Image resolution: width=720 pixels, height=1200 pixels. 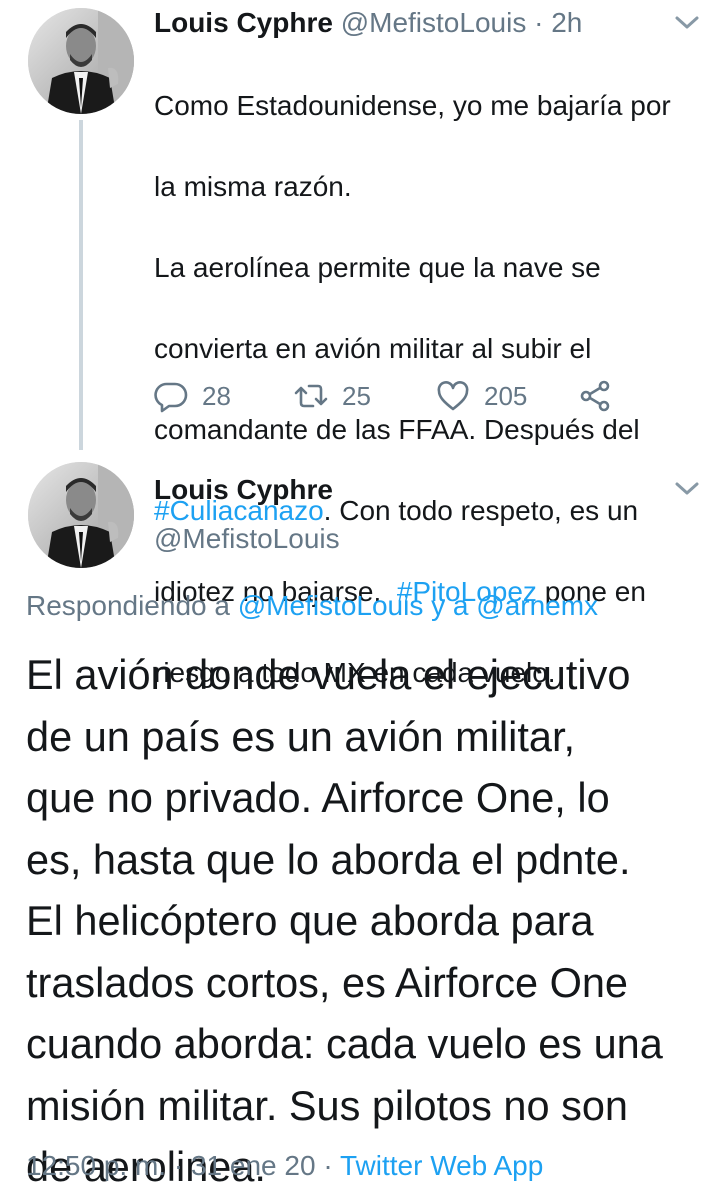 I want to click on tweet-timestamp: 12:50 p. m., so click(x=96, y=1165).